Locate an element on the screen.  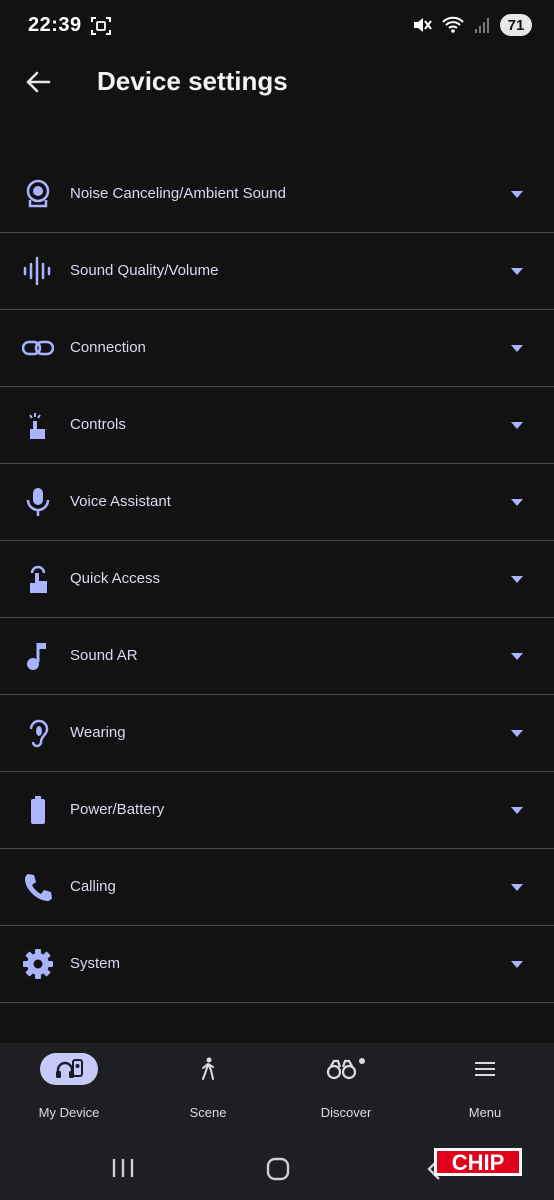
bottom-navigation: My Device Scene Discover Menu is located at coordinates (277, 1089).